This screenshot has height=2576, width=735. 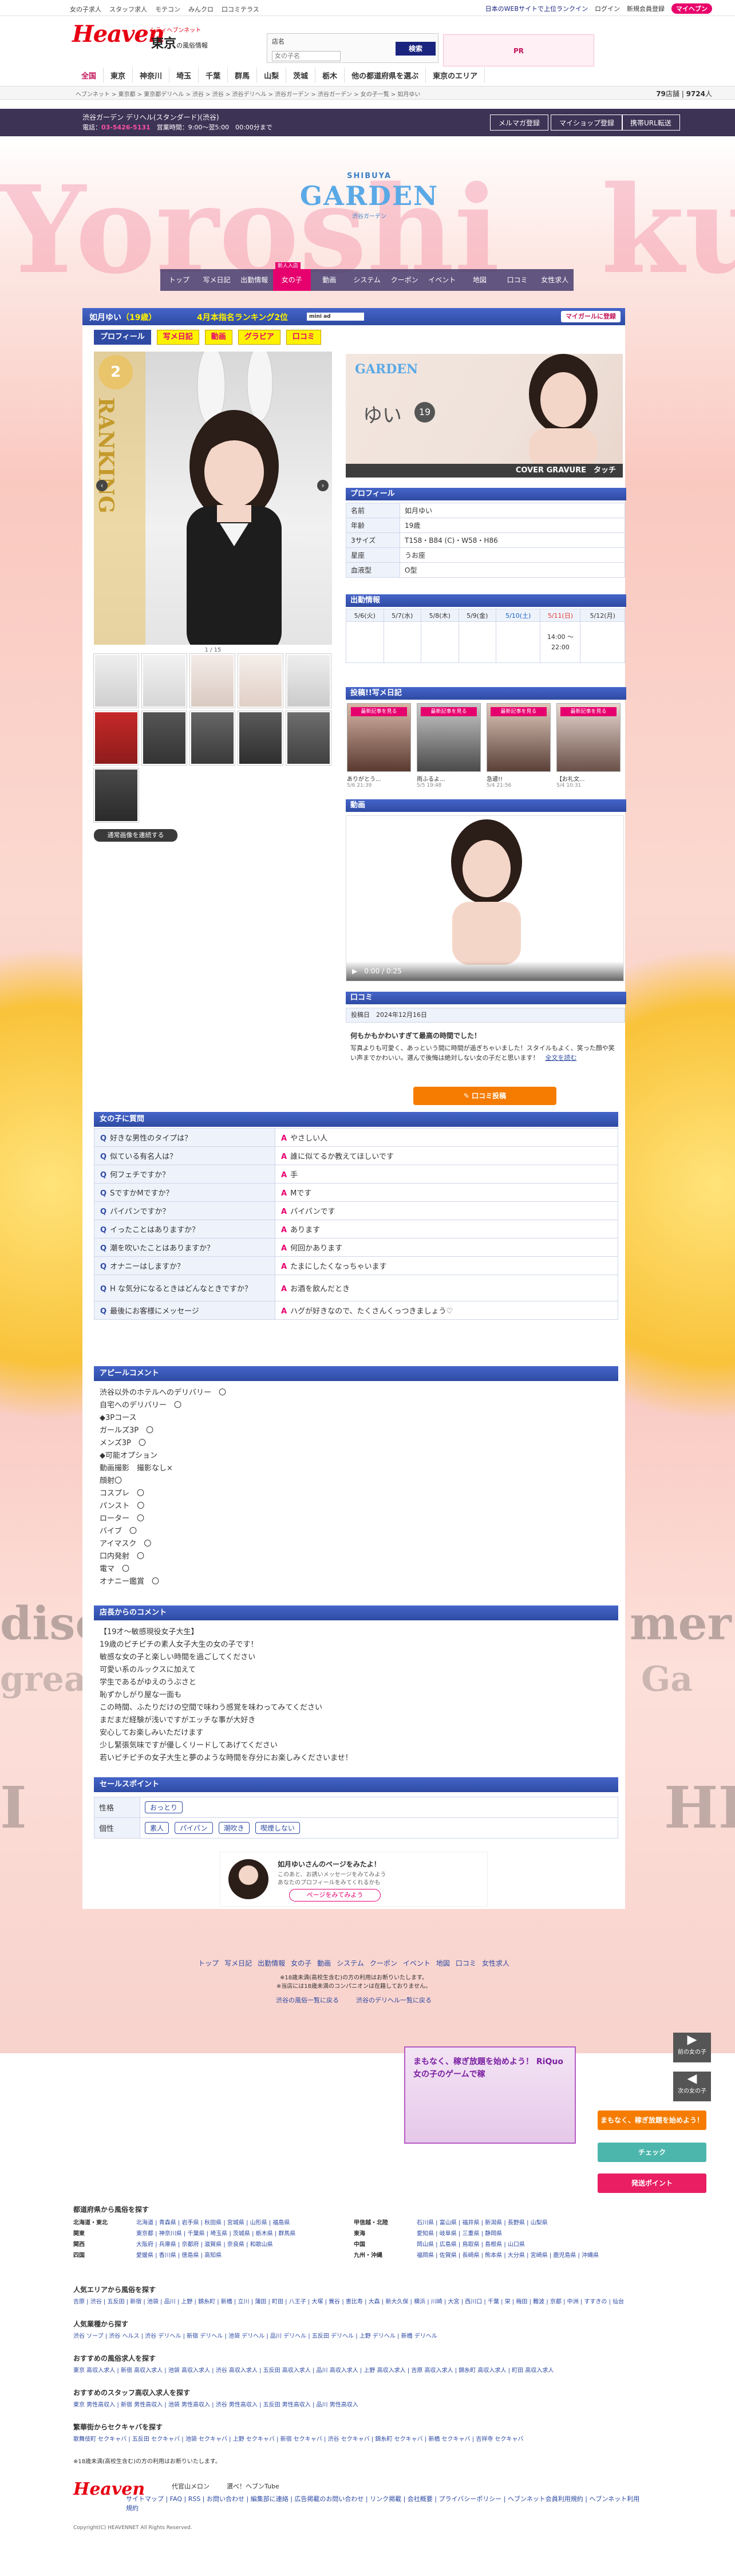 I want to click on check-button: チェック, so click(x=652, y=2152).